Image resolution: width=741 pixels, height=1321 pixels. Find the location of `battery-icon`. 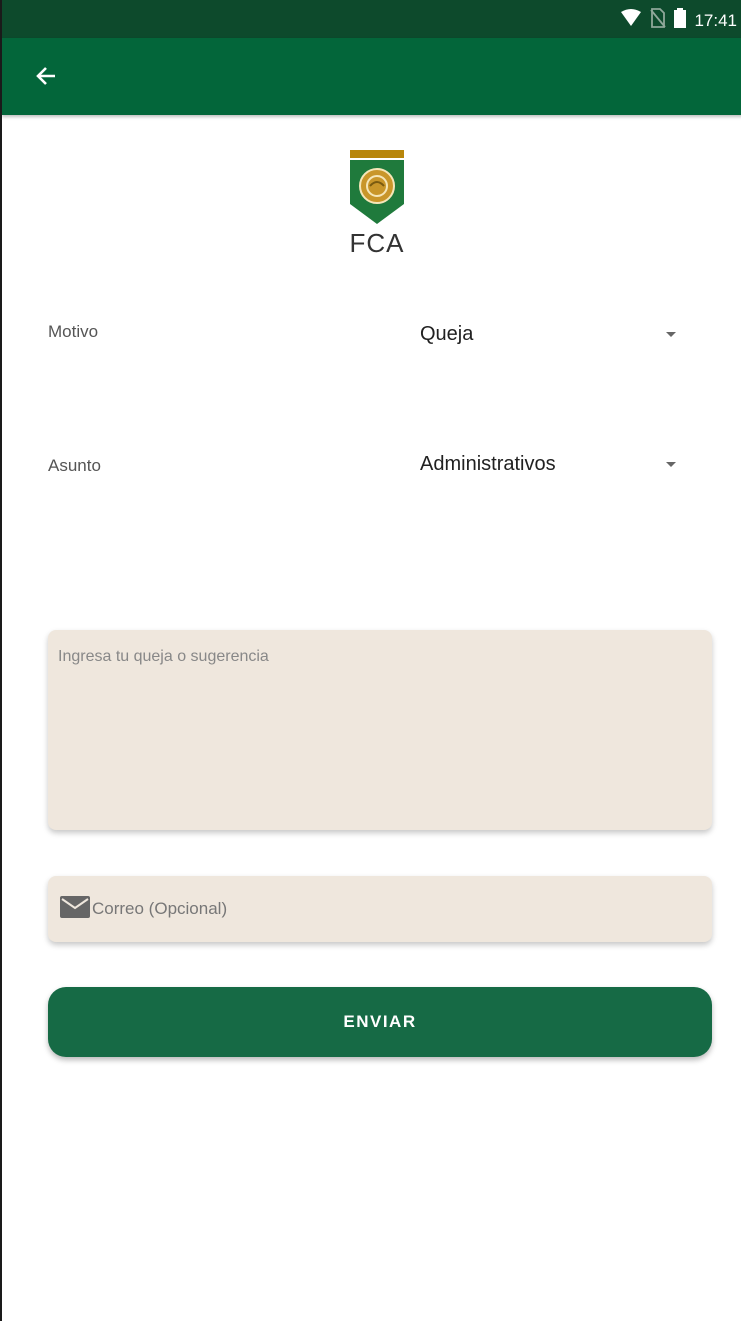

battery-icon is located at coordinates (680, 20).